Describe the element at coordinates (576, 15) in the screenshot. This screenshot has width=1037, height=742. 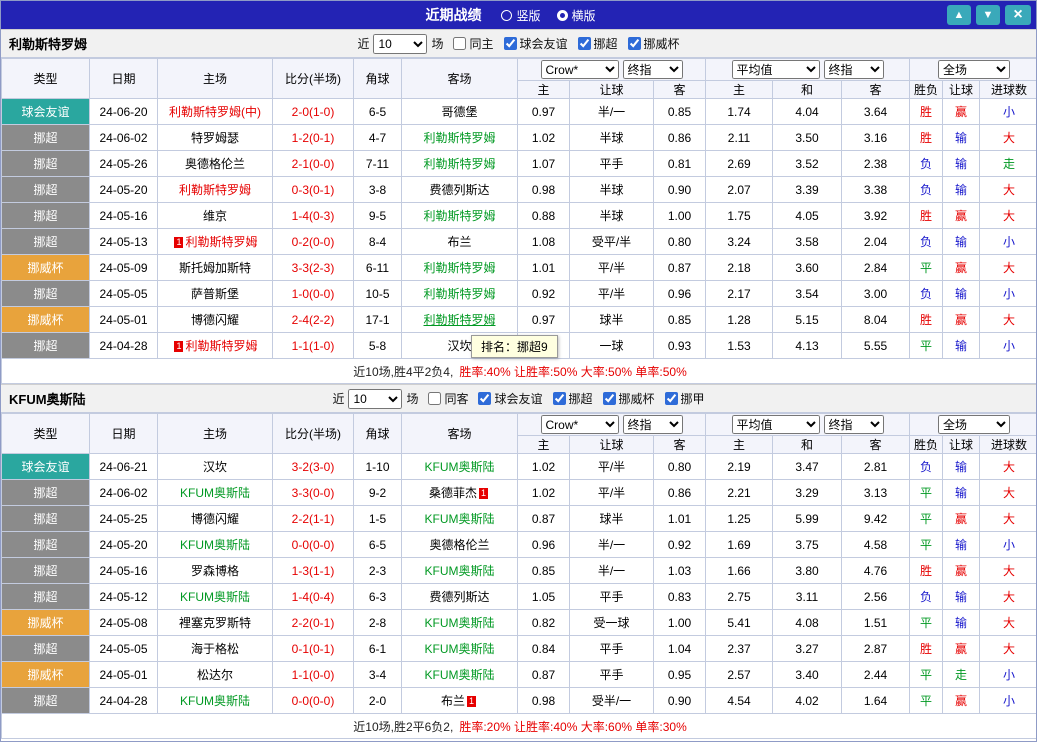
I see `layout-radio-horizontal: 横版` at that location.